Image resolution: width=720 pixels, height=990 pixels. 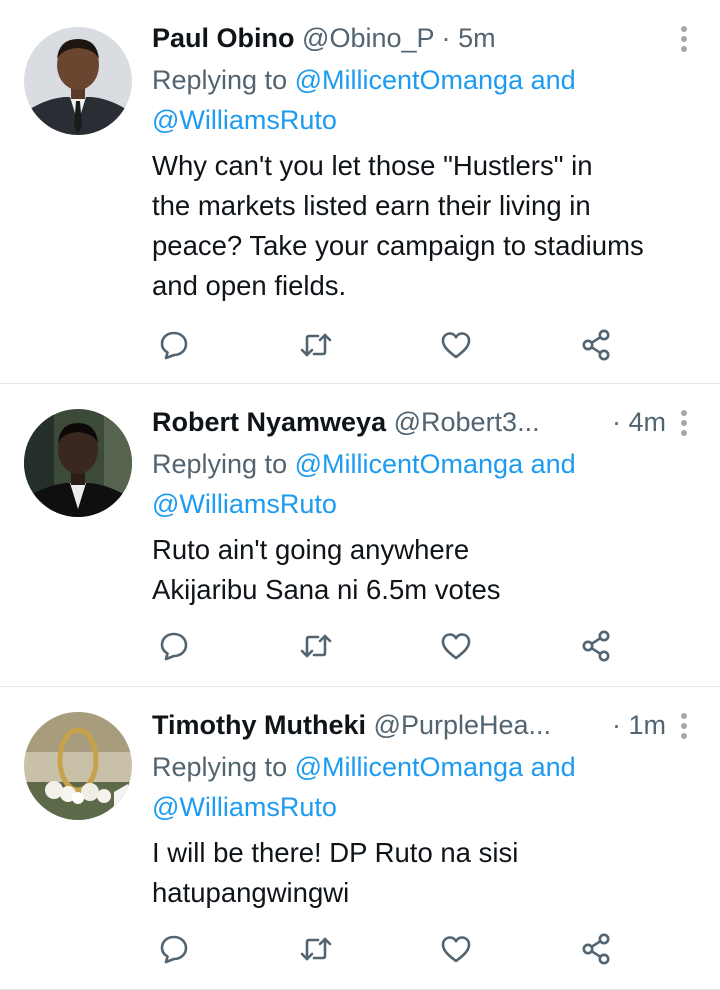 What do you see at coordinates (251, 892) in the screenshot?
I see `tweet-text-line: hatupangwingwi` at bounding box center [251, 892].